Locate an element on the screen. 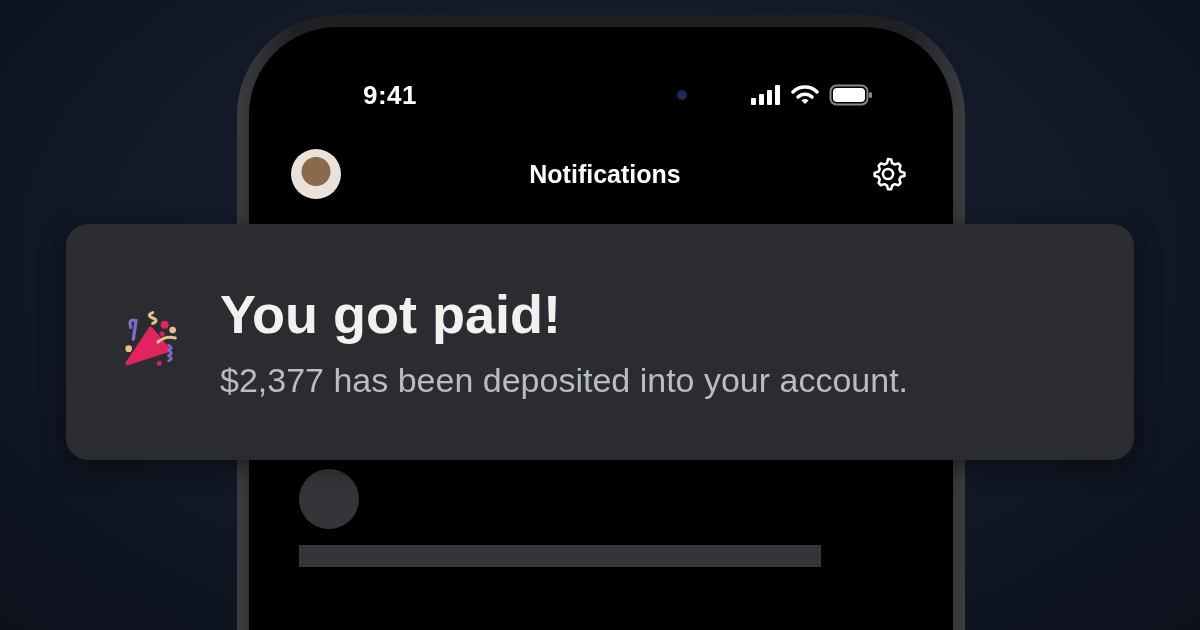  avatar-placeholder is located at coordinates (329, 499).